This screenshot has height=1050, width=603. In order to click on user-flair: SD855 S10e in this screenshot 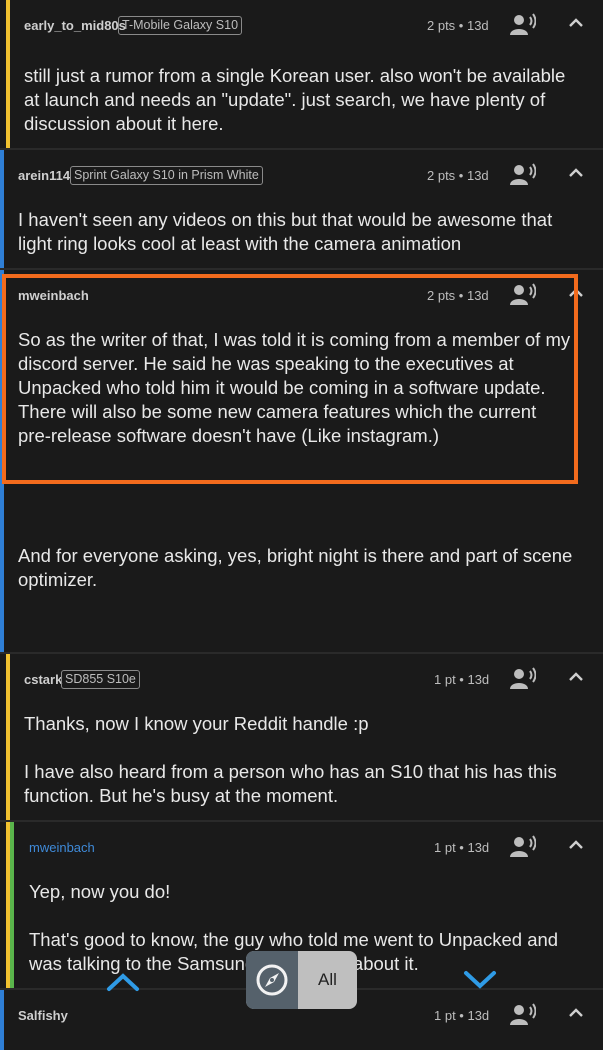, I will do `click(100, 679)`.